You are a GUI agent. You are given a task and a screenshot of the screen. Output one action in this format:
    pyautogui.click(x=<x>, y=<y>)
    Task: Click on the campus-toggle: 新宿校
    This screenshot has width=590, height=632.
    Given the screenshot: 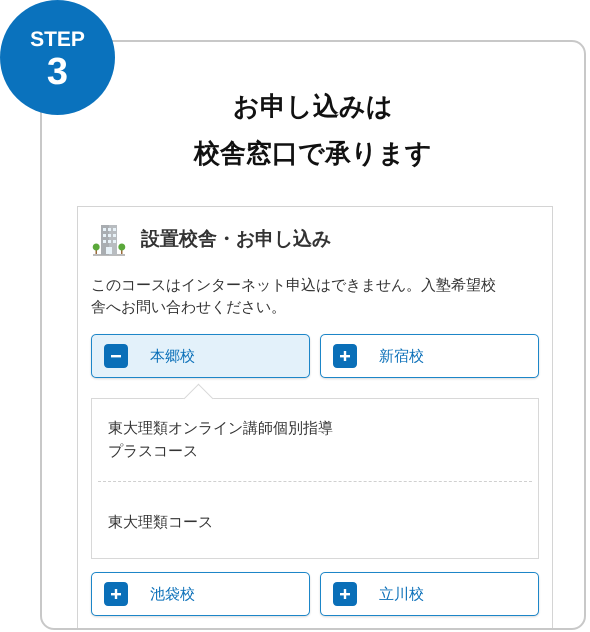 What is the action you would take?
    pyautogui.click(x=429, y=356)
    